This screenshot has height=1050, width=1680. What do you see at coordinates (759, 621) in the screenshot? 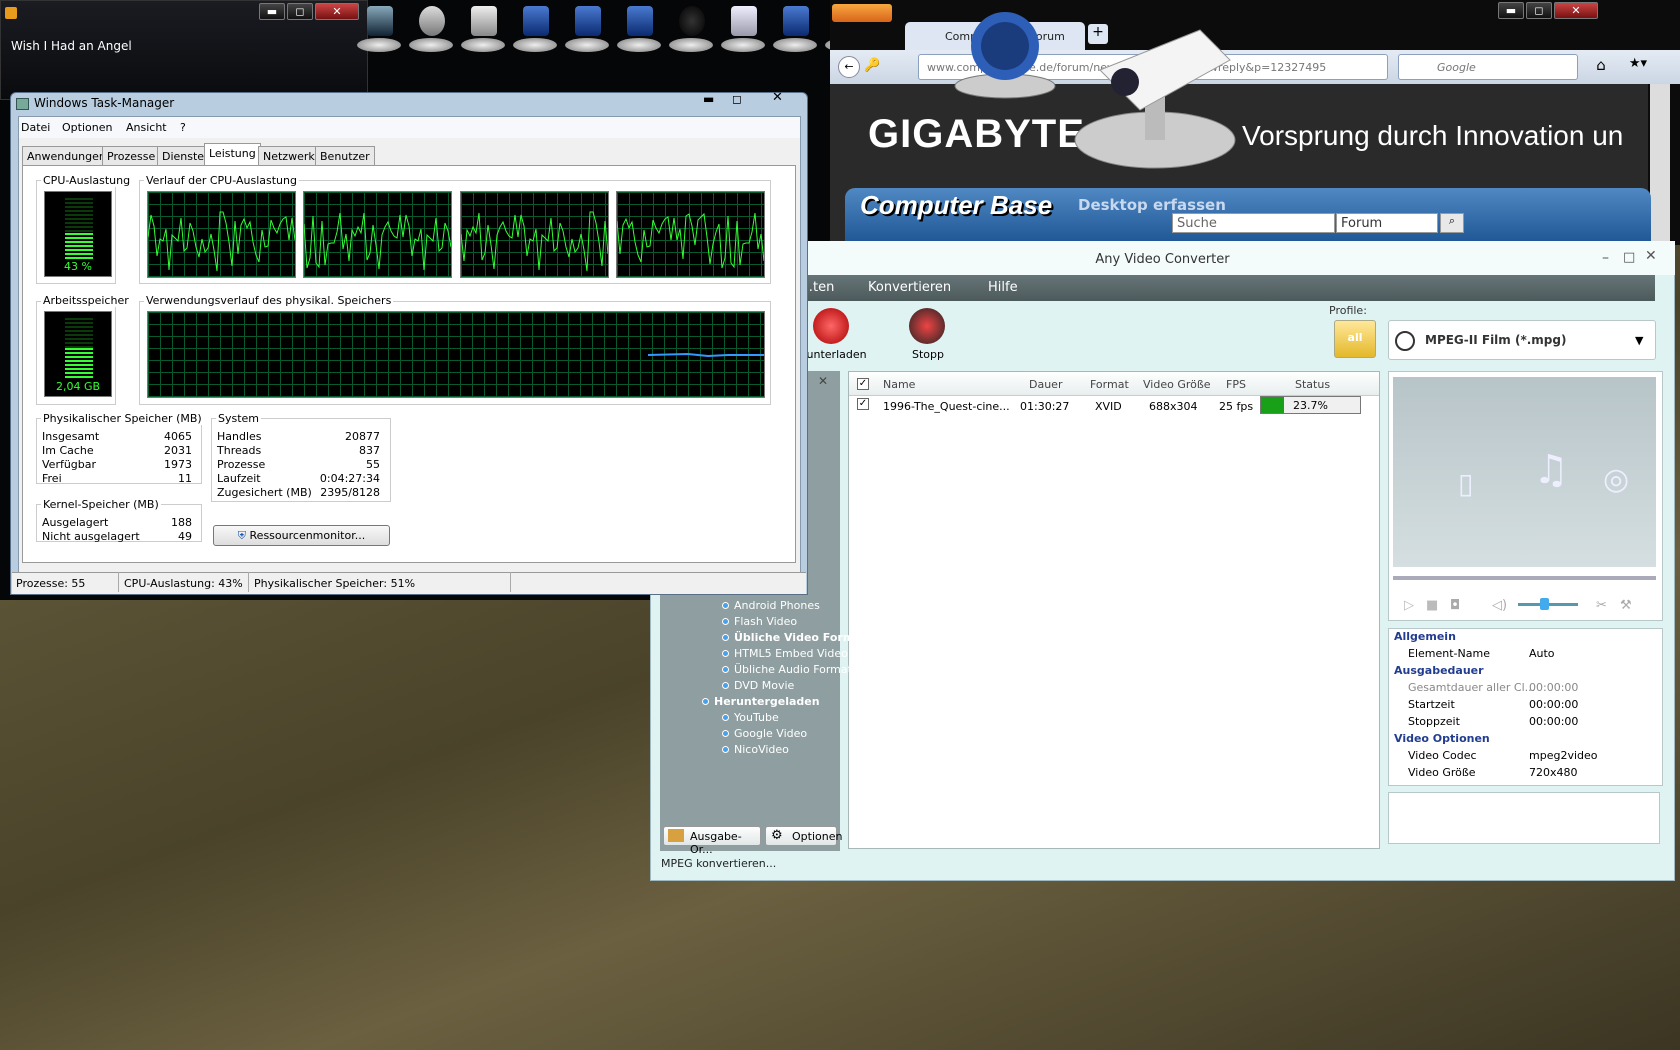
I see `tree-item: Flash Video` at bounding box center [759, 621].